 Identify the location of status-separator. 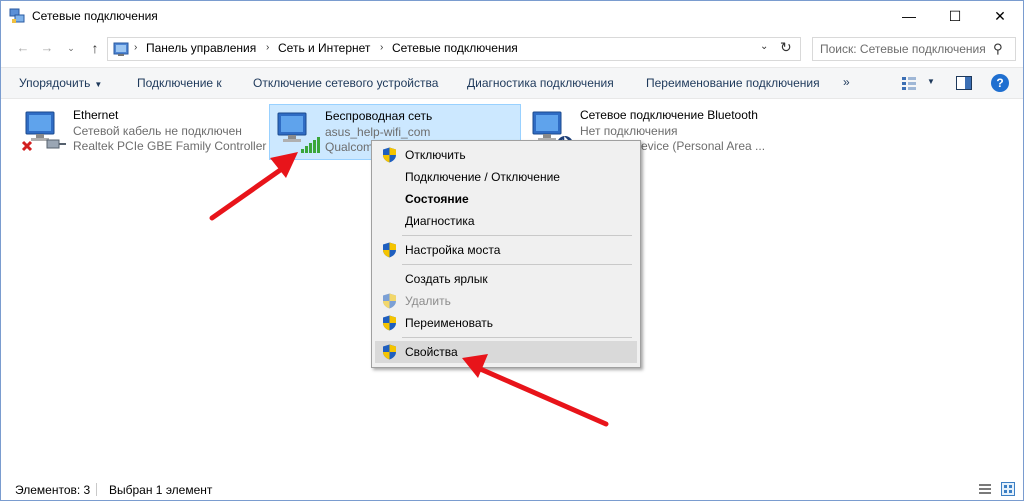
(96, 489).